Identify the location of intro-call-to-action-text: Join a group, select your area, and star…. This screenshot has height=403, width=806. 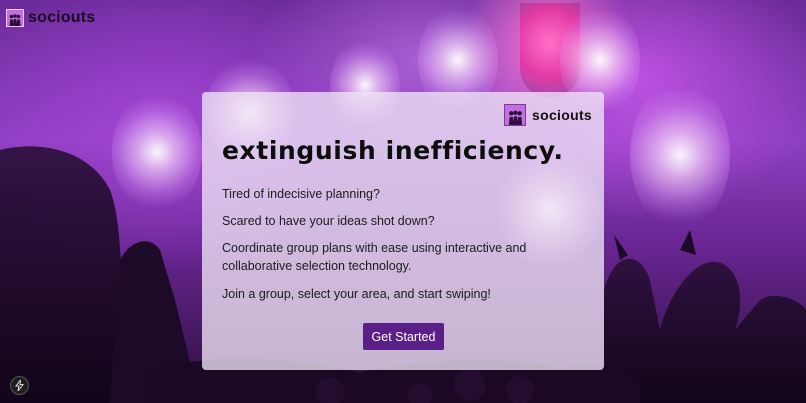
(356, 294).